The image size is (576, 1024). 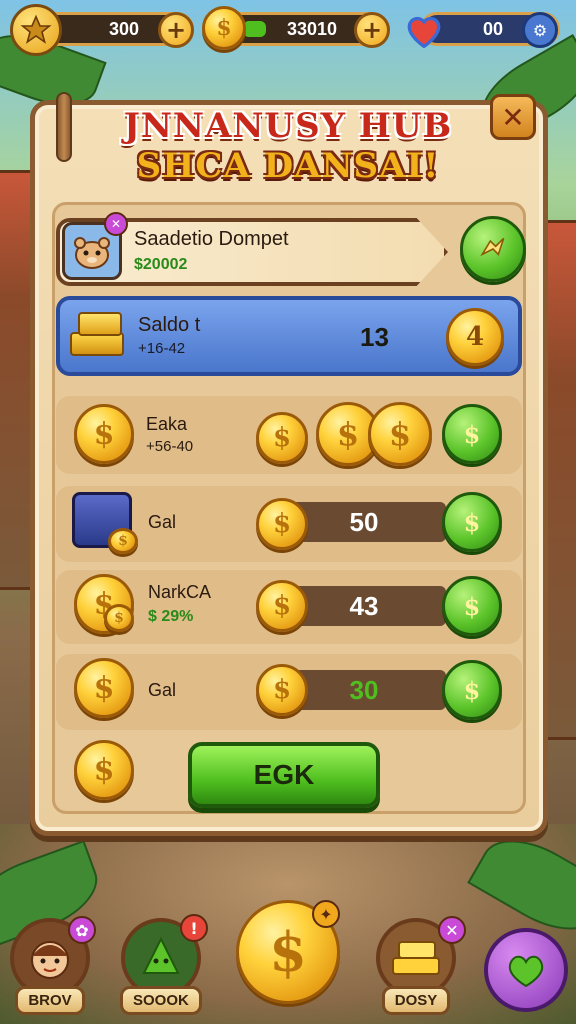 What do you see at coordinates (124, 28) in the screenshot?
I see `stars-value: 300` at bounding box center [124, 28].